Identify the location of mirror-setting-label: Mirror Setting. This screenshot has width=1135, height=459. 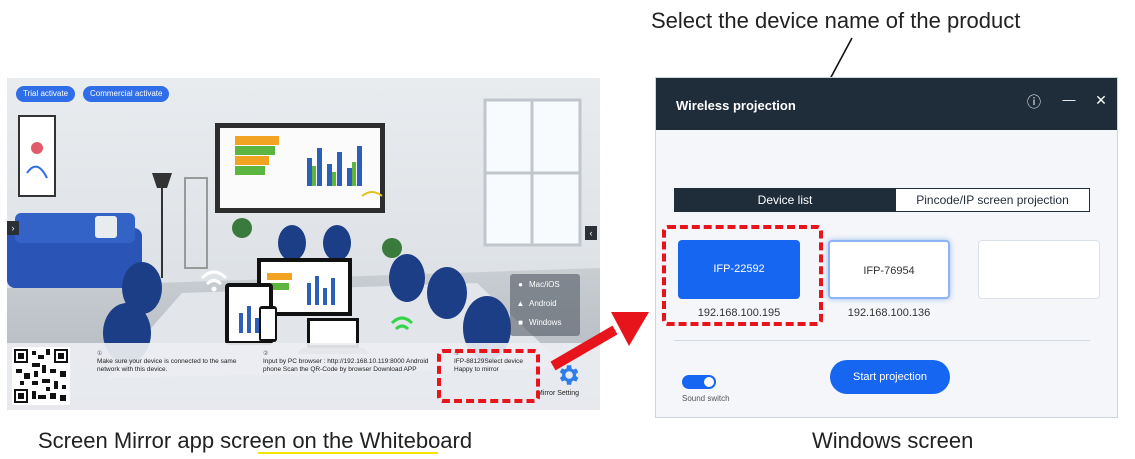
(558, 393).